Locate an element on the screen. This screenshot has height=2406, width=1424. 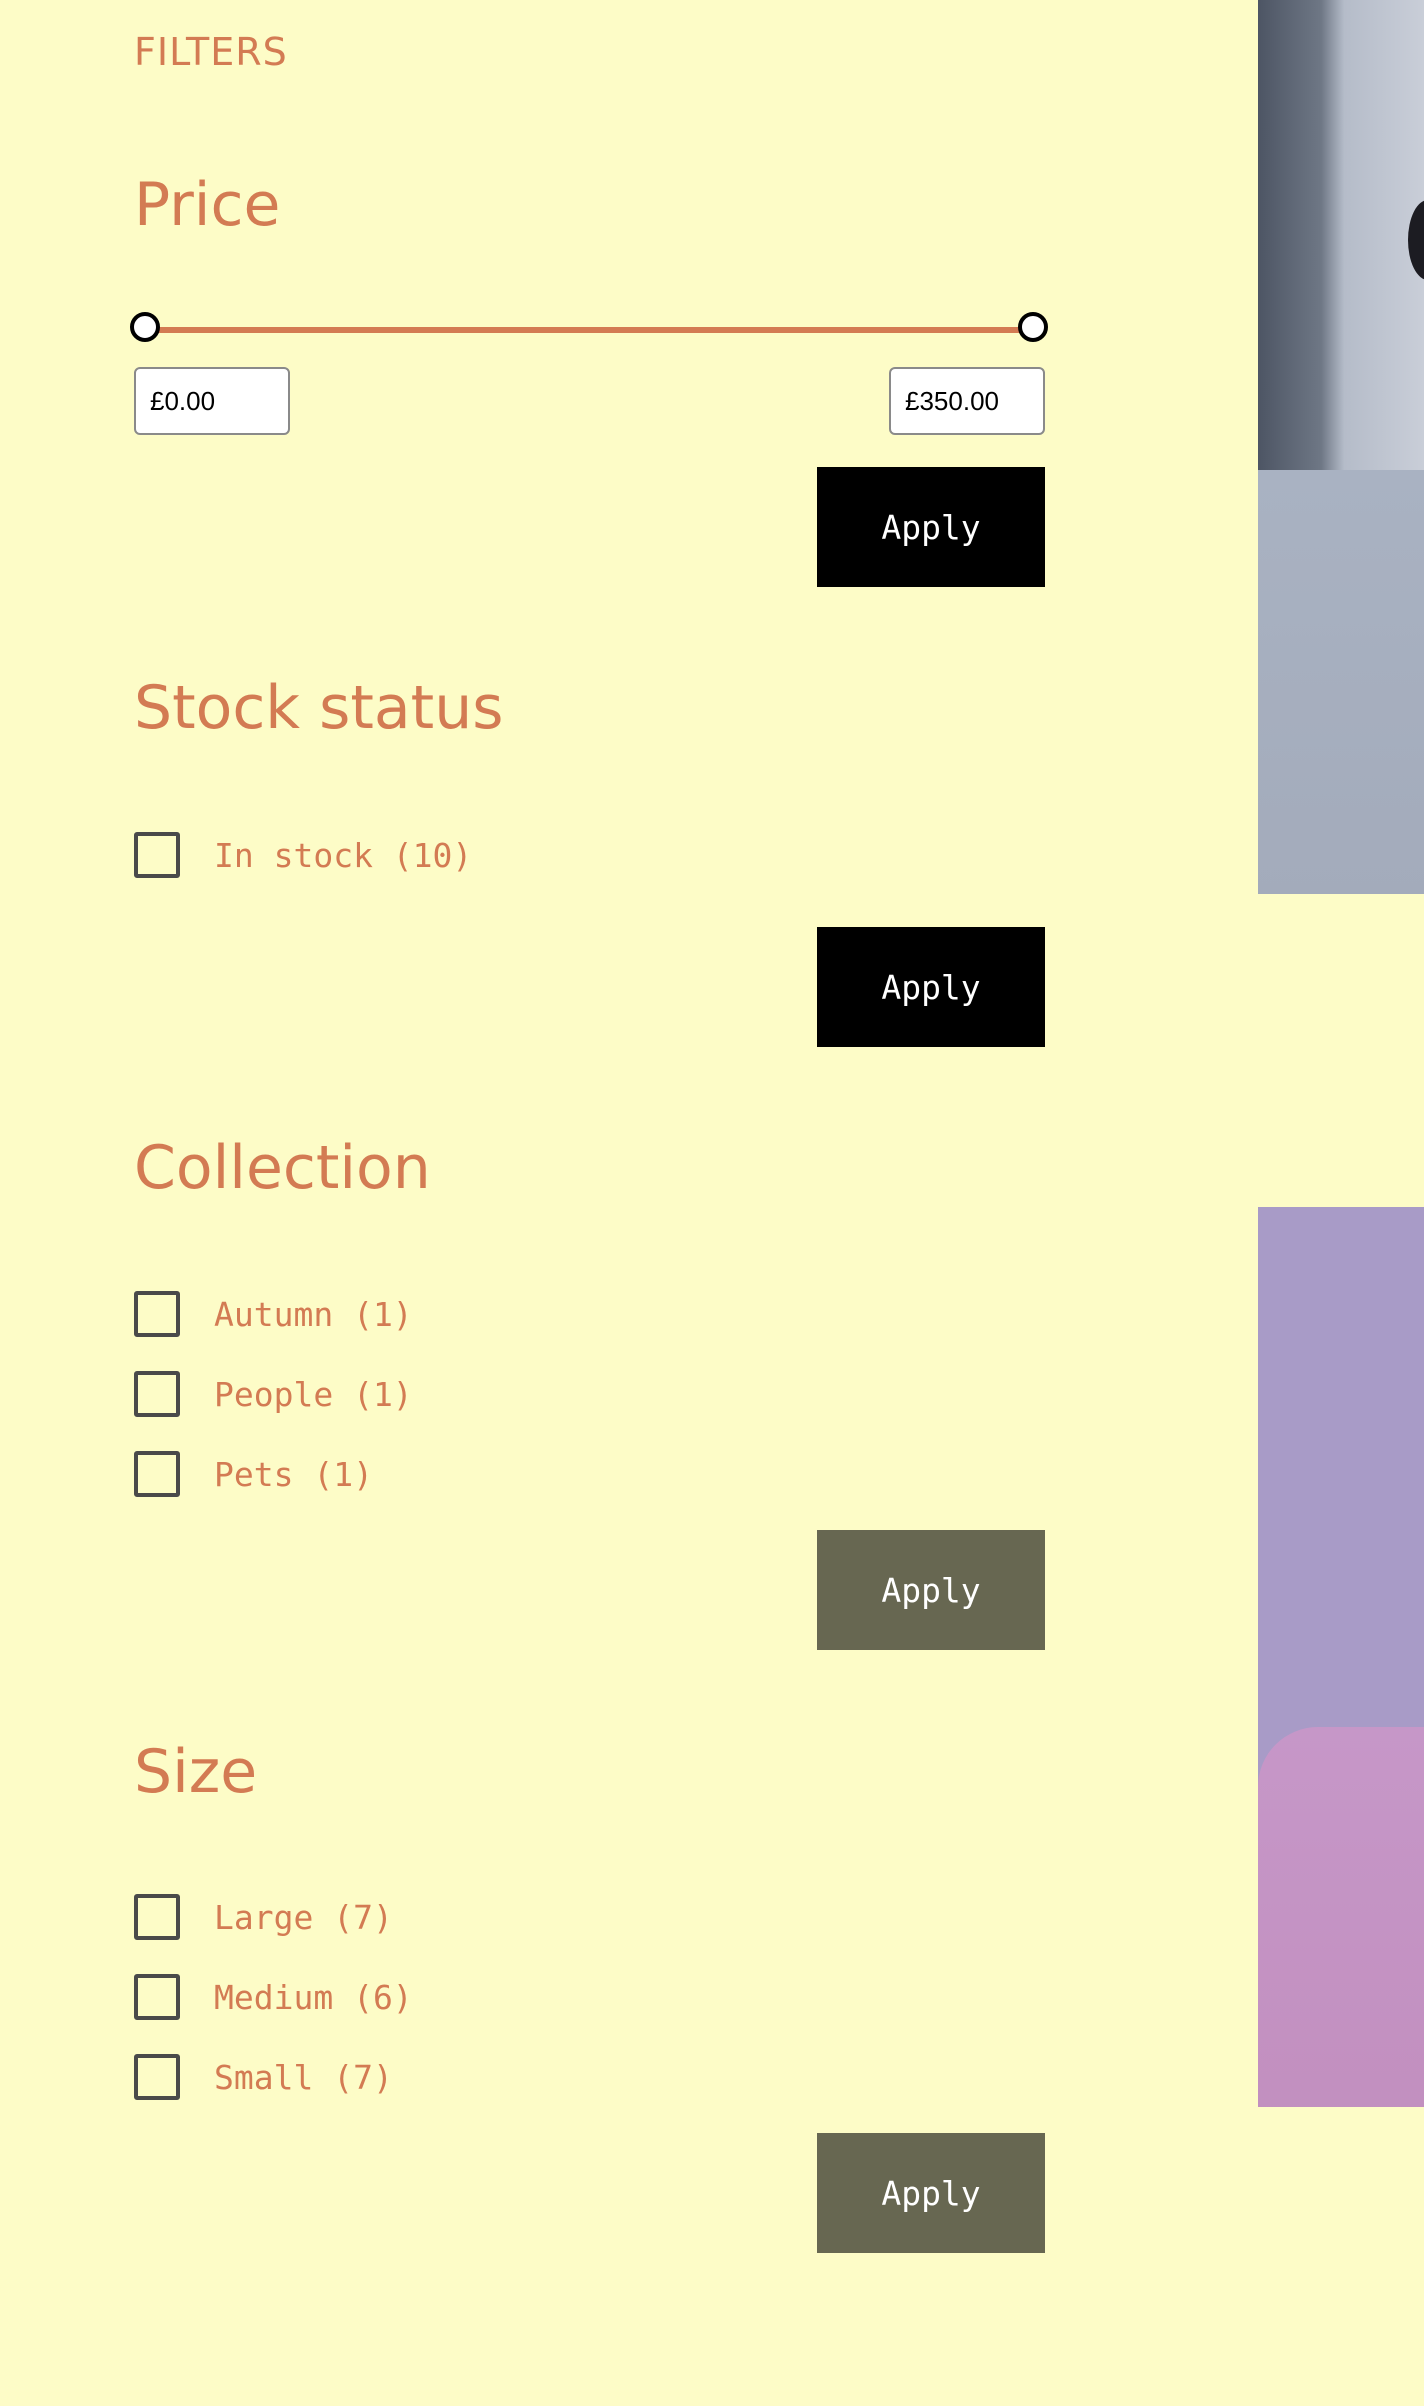
option-label: Pets (1) is located at coordinates (293, 1474).